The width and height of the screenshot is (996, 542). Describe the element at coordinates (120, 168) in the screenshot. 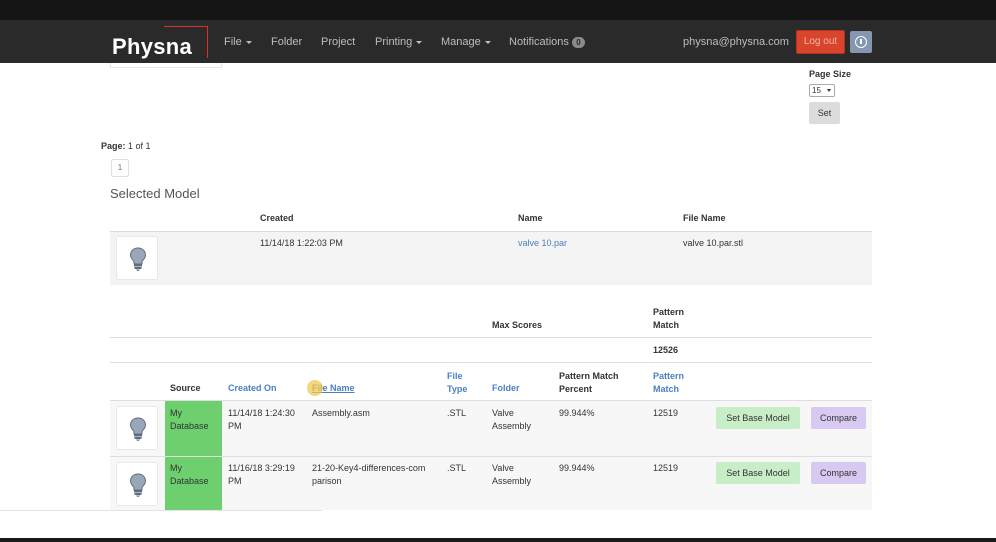

I see `pagination-page-1: 1` at that location.